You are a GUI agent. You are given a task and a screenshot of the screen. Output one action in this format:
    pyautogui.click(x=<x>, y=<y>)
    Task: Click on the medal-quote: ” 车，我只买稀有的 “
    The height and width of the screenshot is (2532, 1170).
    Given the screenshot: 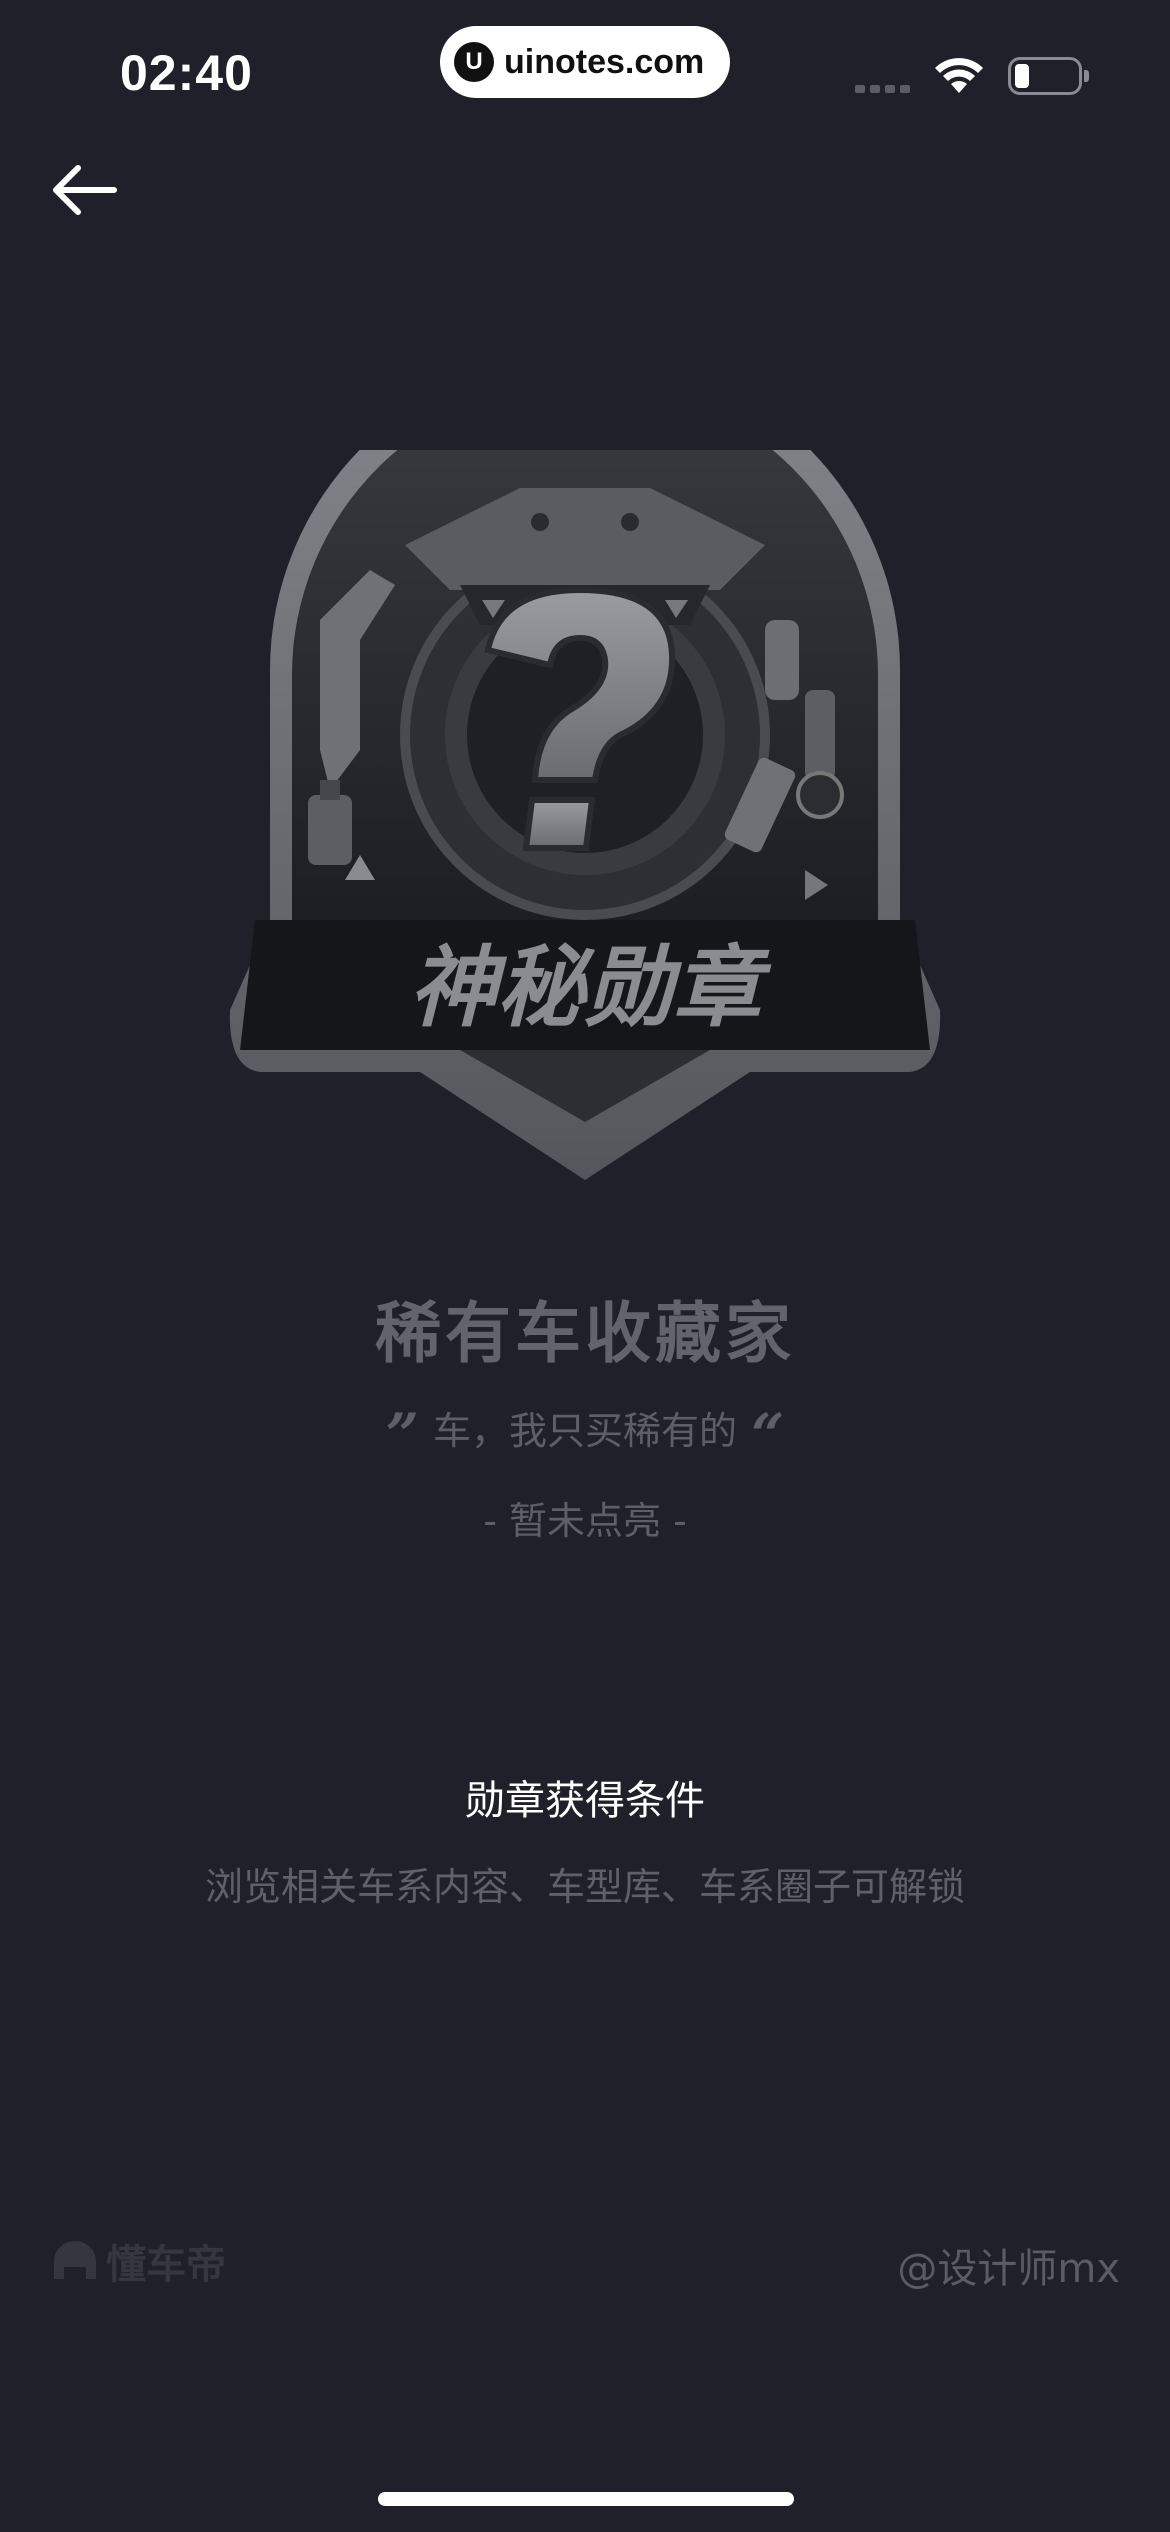 What is the action you would take?
    pyautogui.click(x=585, y=1434)
    